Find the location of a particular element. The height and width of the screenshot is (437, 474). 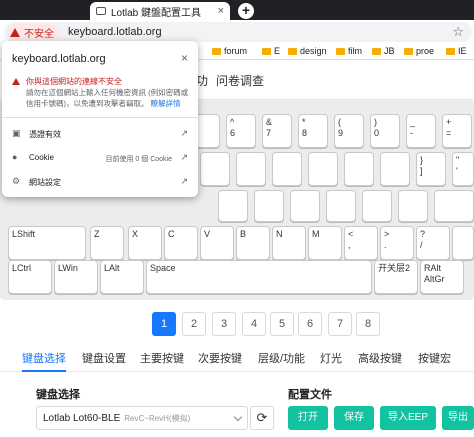

key: B is located at coordinates (253, 243).